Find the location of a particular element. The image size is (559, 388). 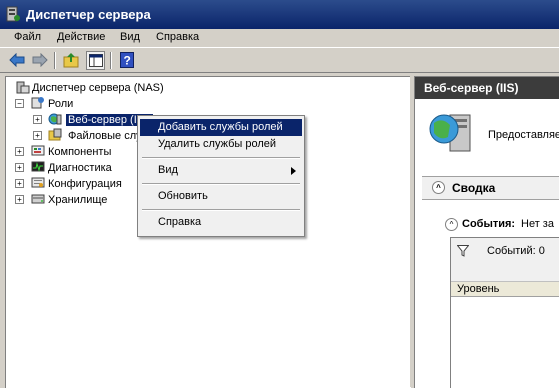

forward-arrow-icon is located at coordinates (40, 60).